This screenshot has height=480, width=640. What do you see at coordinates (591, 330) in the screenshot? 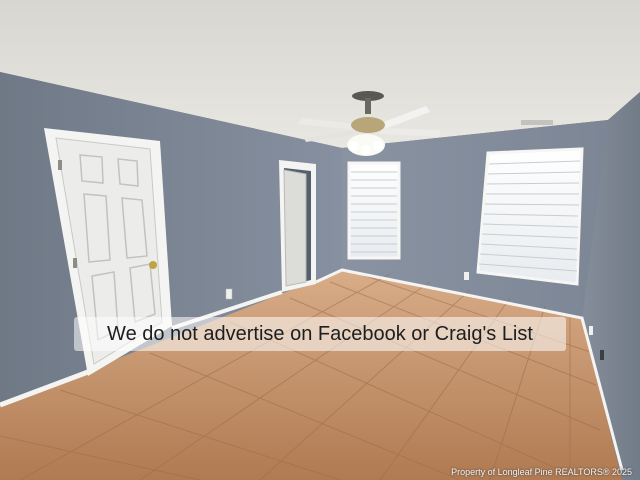
I see `light-switch` at bounding box center [591, 330].